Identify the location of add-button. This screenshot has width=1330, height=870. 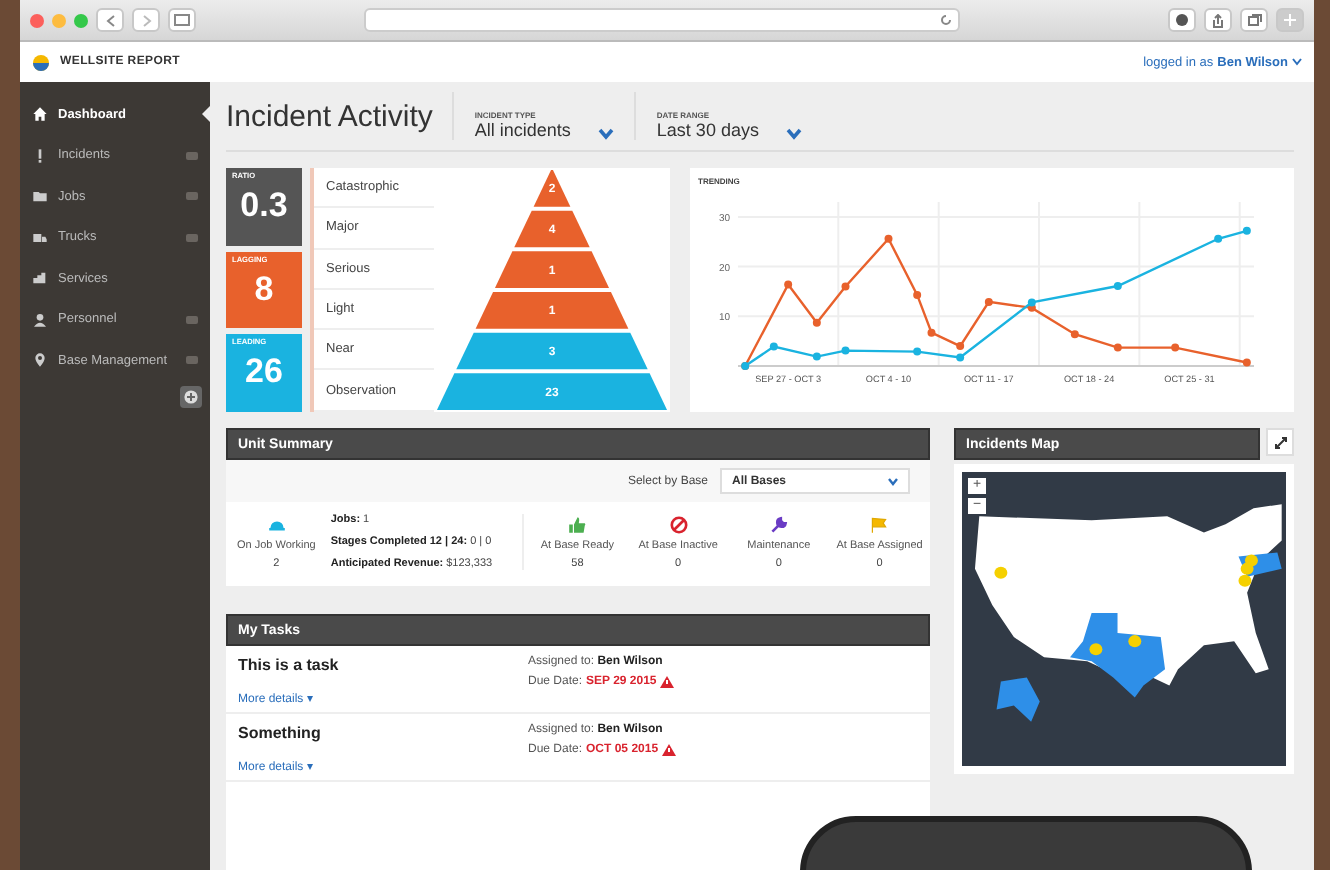
(191, 396).